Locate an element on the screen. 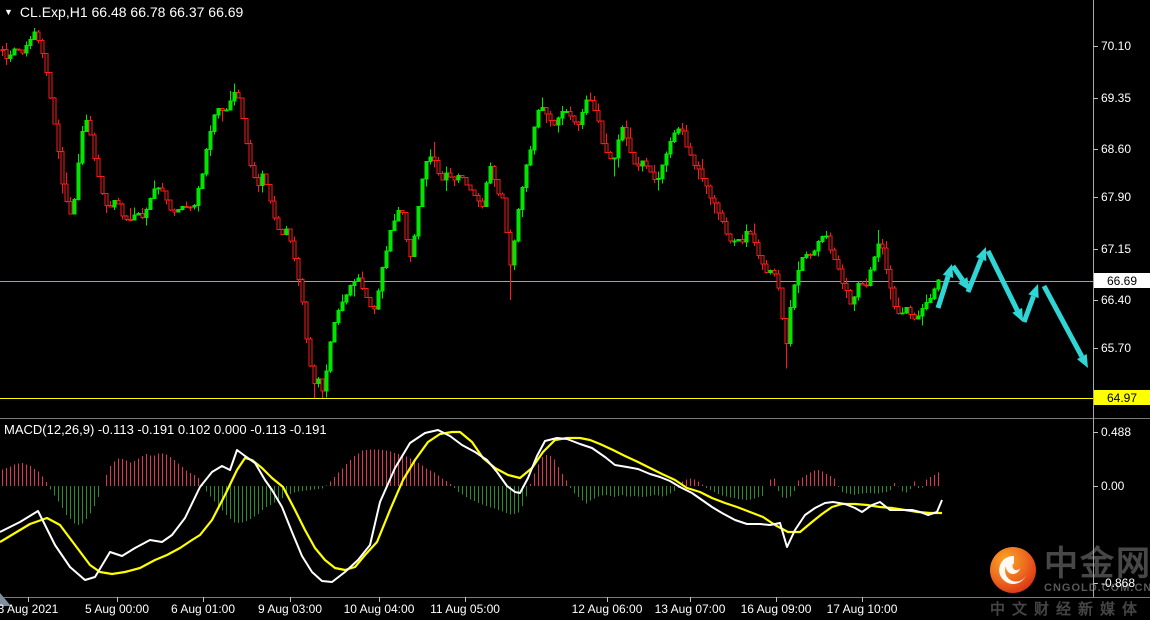  price-tick-label: 66.40 is located at coordinates (1116, 300).